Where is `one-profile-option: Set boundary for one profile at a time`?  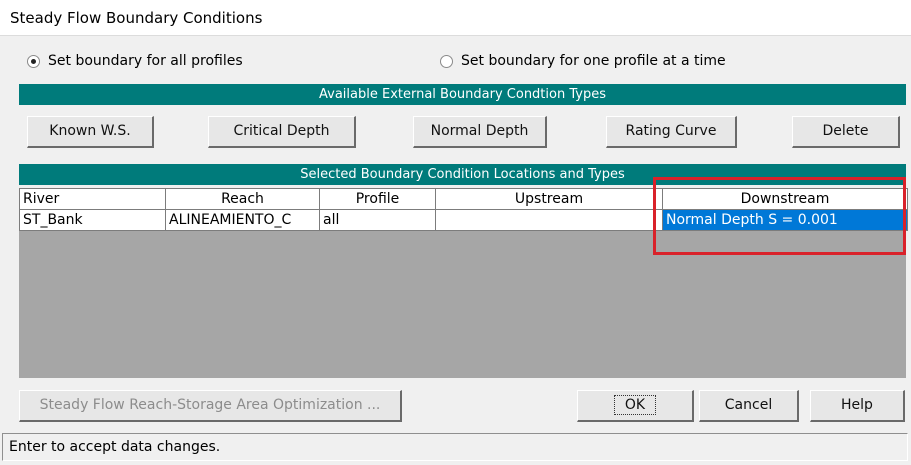
one-profile-option: Set boundary for one profile at a time is located at coordinates (583, 61).